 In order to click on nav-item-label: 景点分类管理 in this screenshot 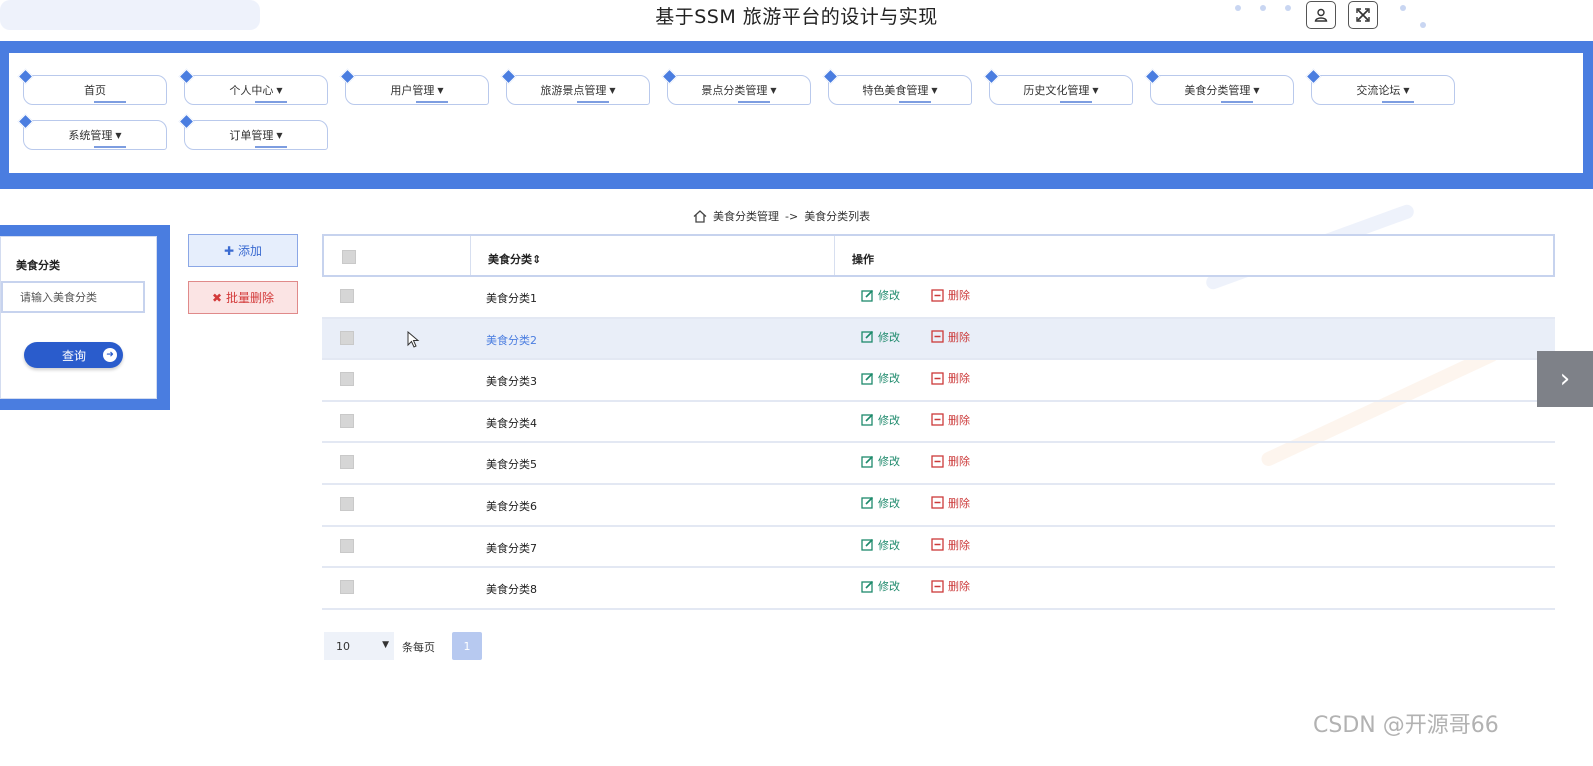, I will do `click(734, 90)`.